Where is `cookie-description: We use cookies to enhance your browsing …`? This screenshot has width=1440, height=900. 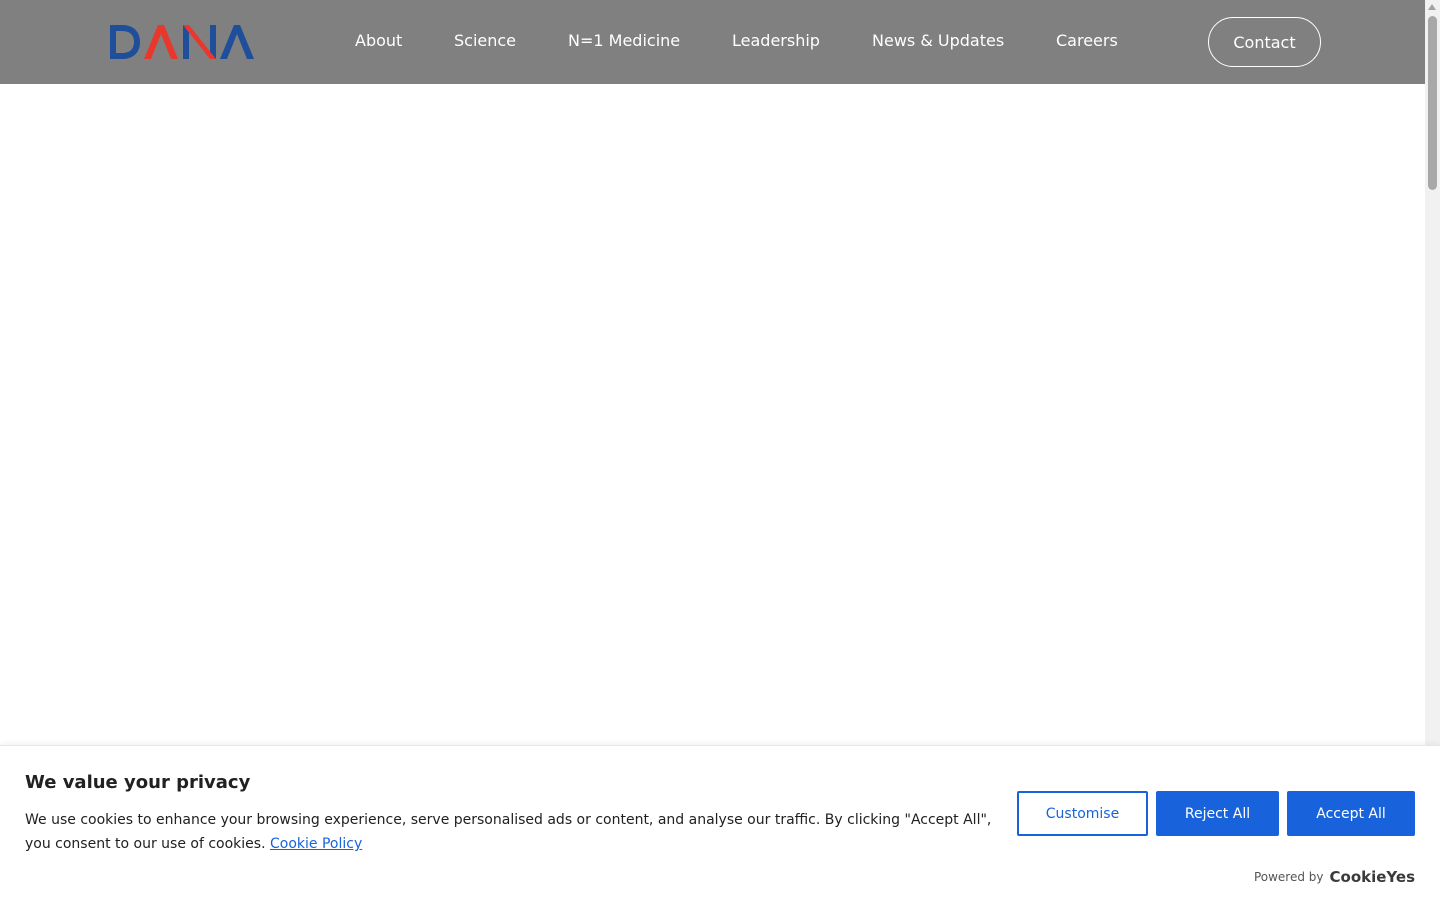
cookie-description: We use cookies to enhance your browsing … is located at coordinates (512, 832).